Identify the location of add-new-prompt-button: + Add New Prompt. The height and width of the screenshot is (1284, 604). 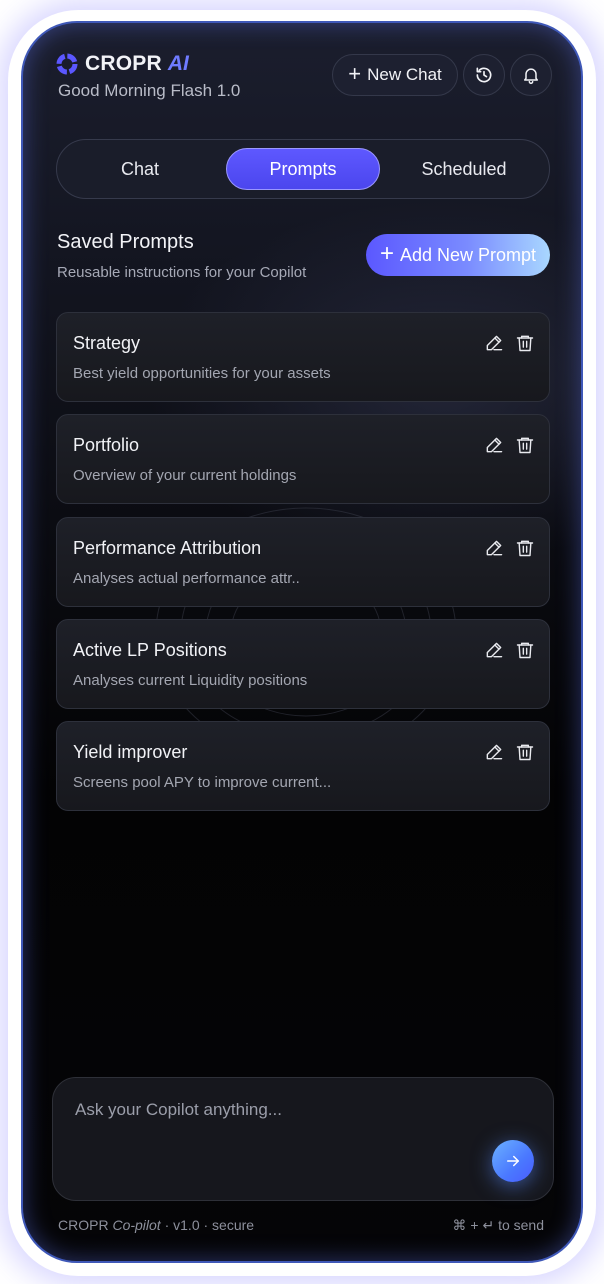
(458, 255).